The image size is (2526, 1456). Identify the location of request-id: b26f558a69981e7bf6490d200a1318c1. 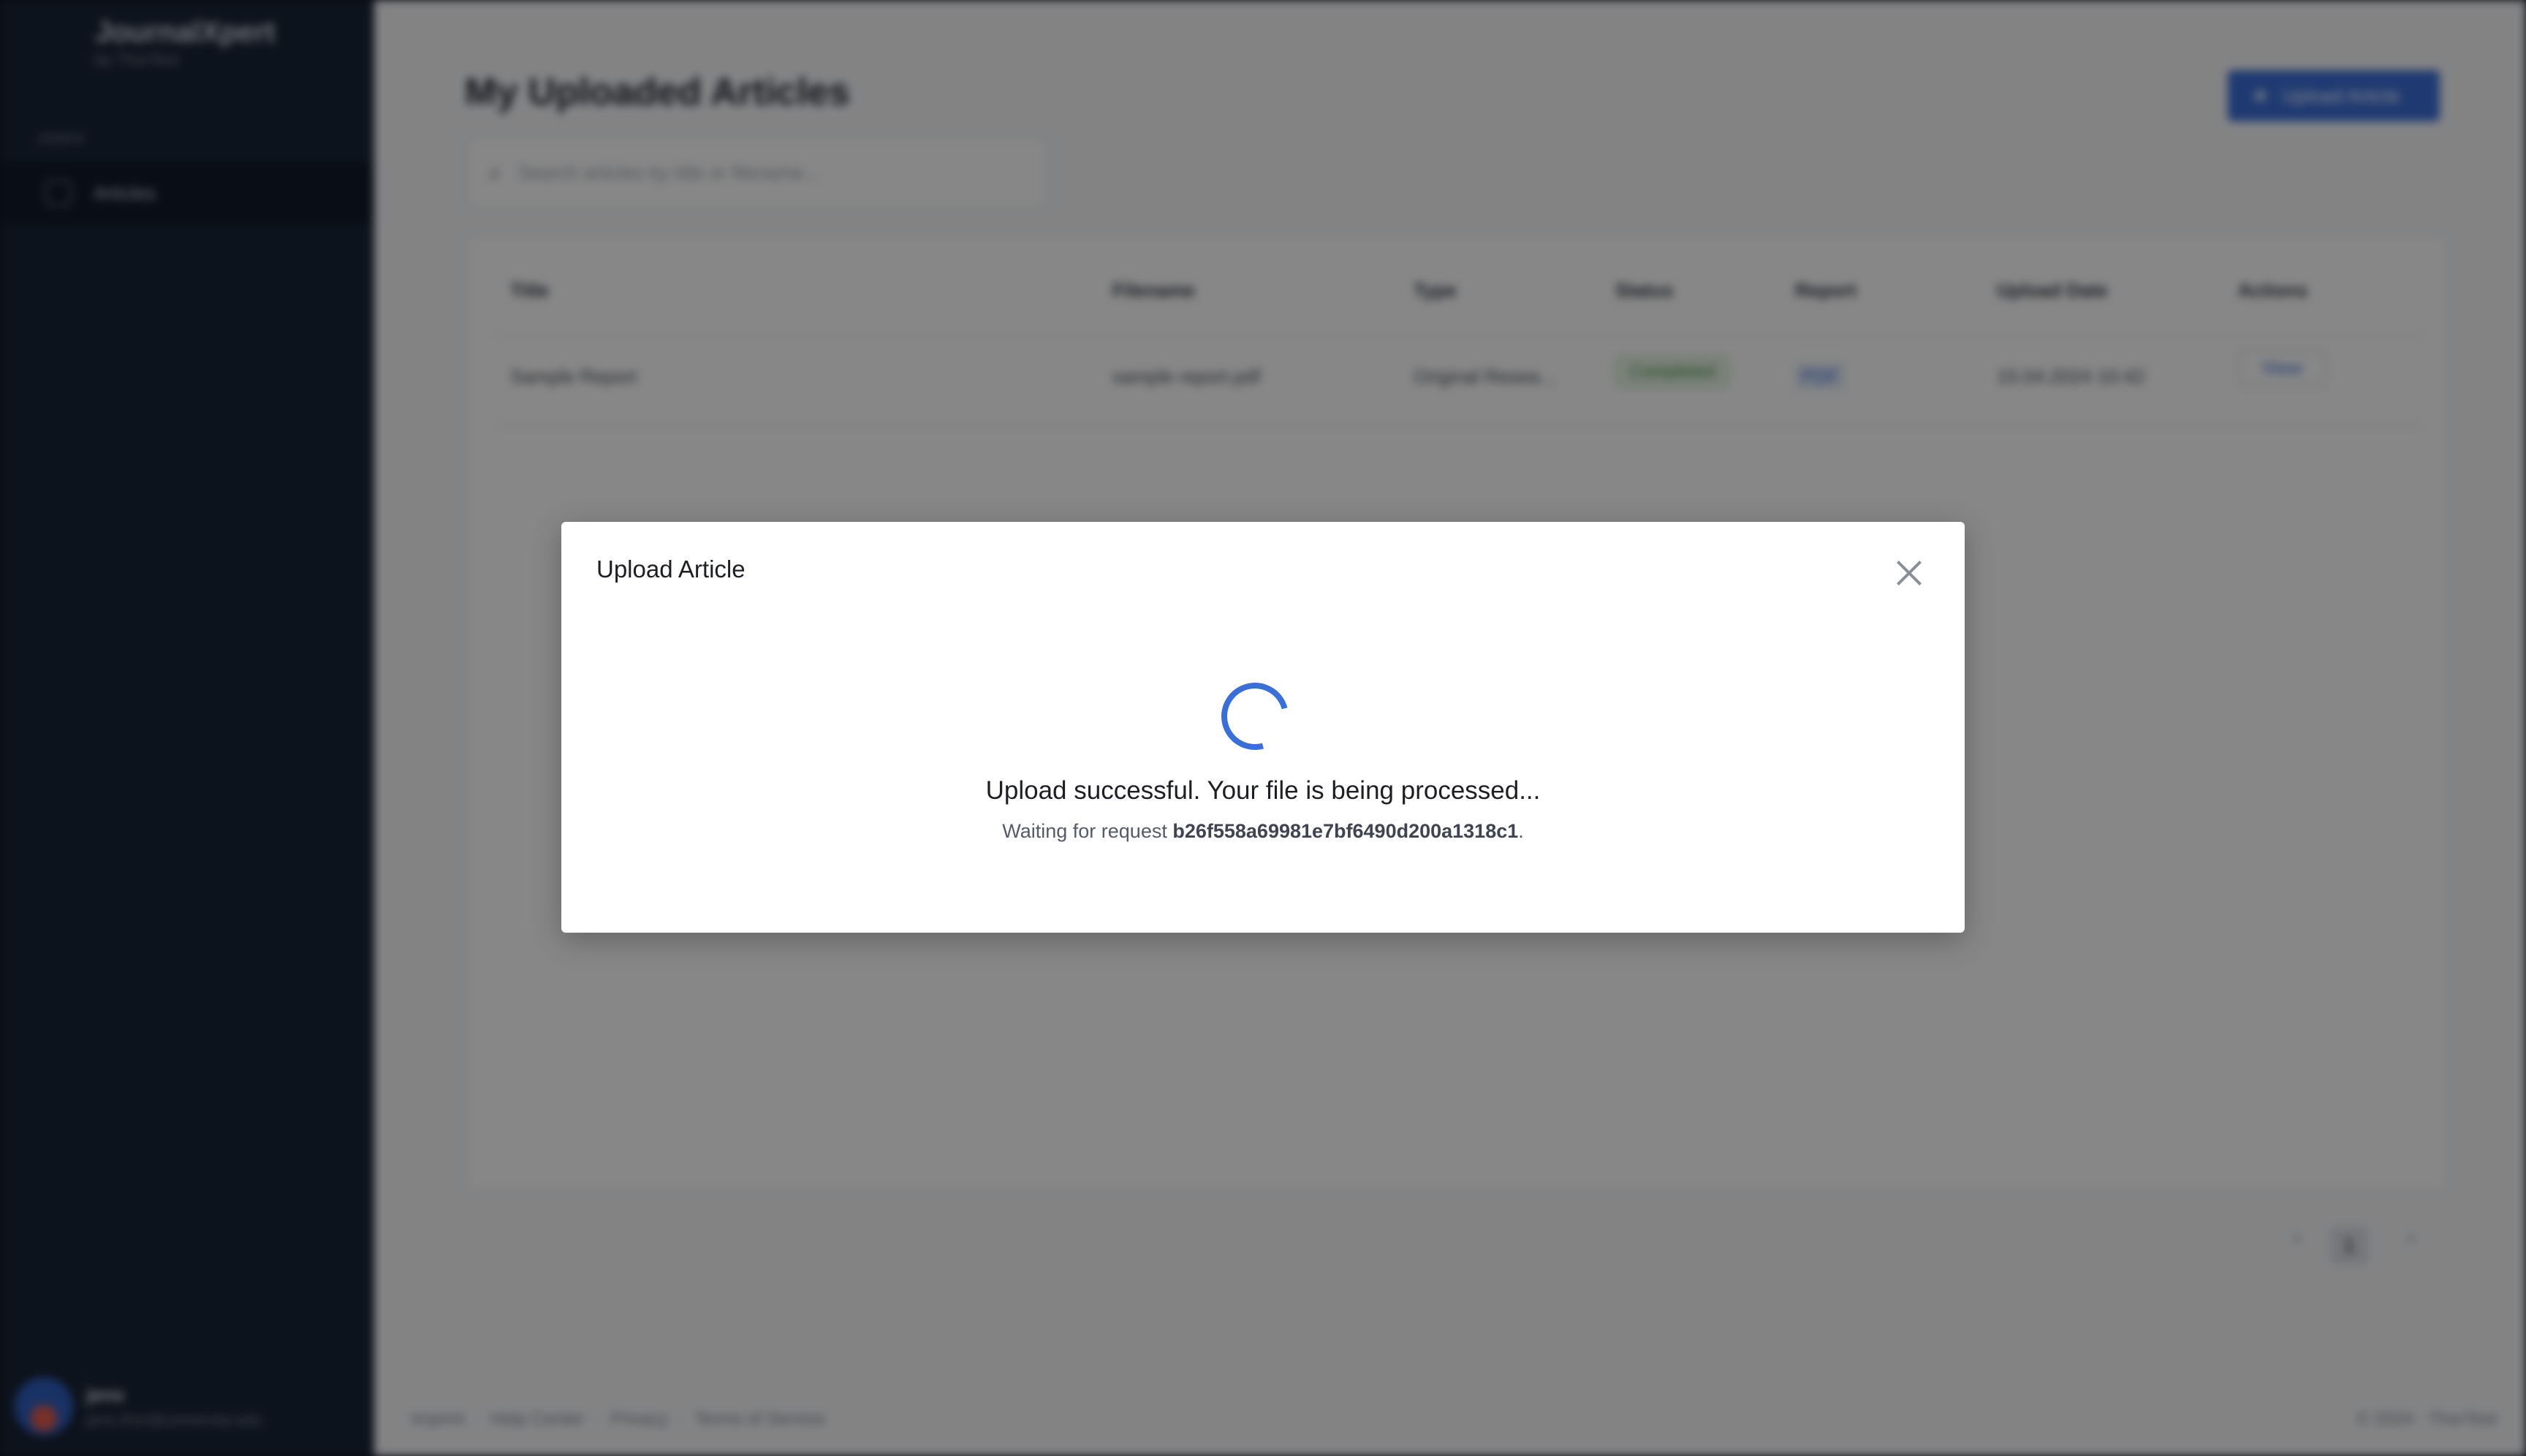
(1345, 831).